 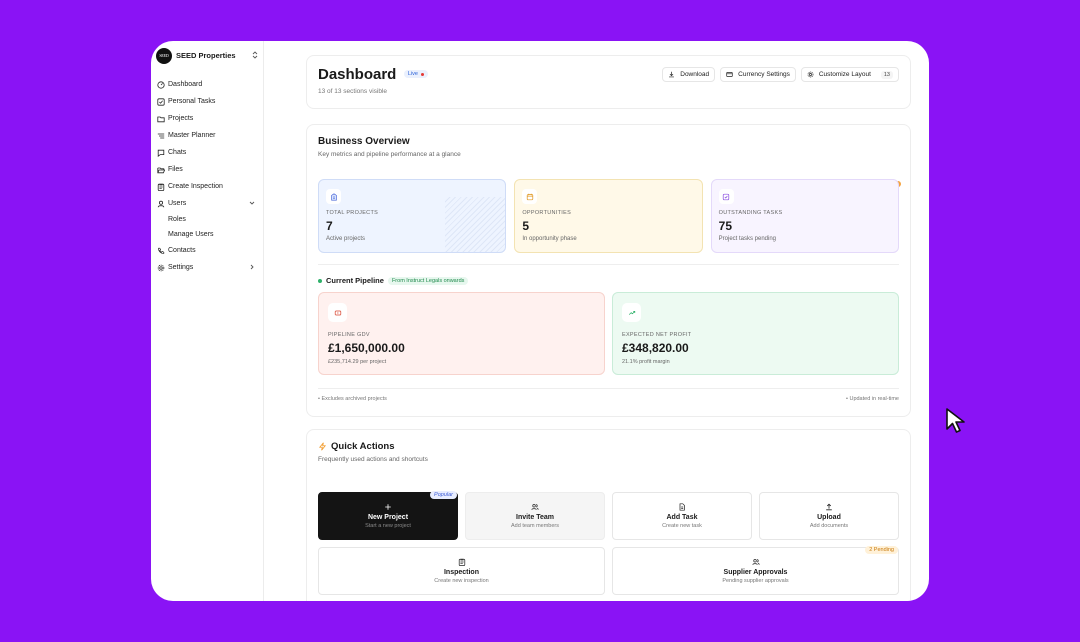 I want to click on pipeline-desc: £235,714.29 per project, so click(x=357, y=362).